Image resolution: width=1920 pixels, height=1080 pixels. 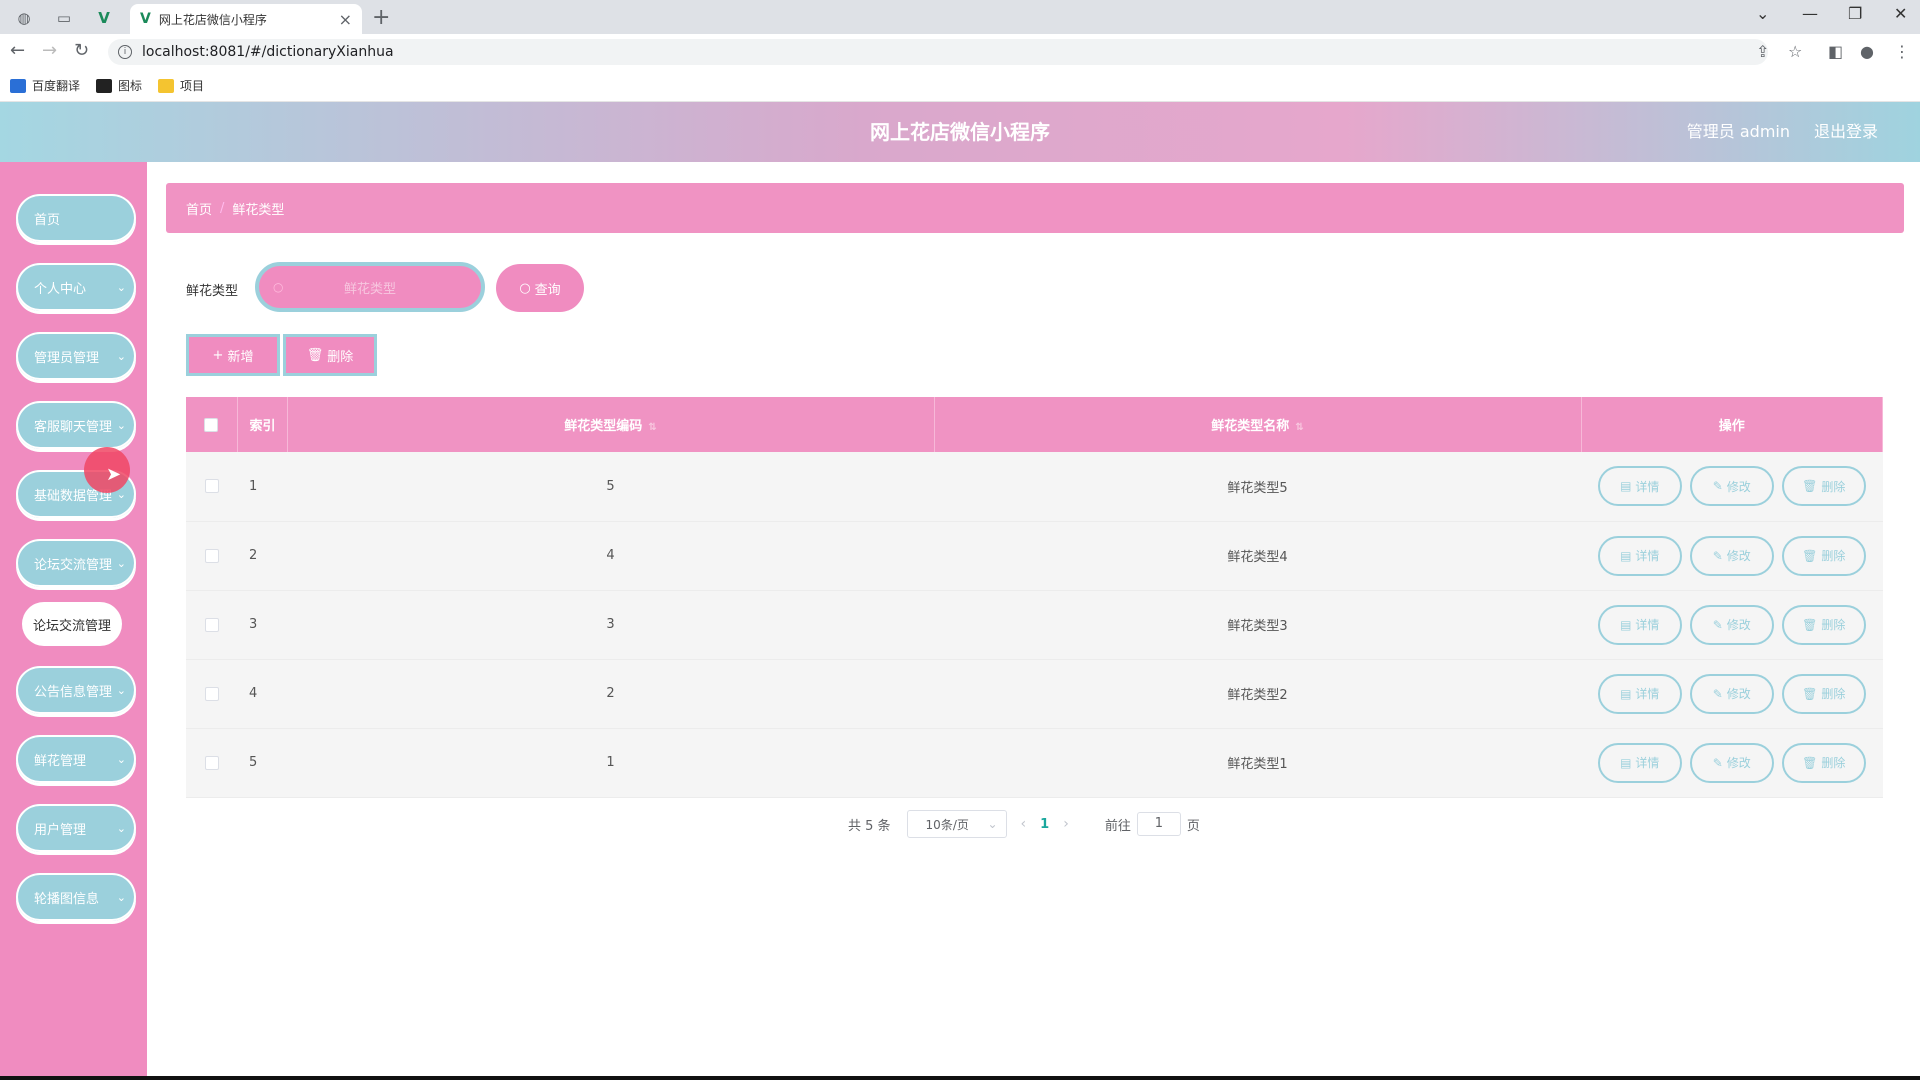 I want to click on search-label: 鲜花类型, so click(x=212, y=291).